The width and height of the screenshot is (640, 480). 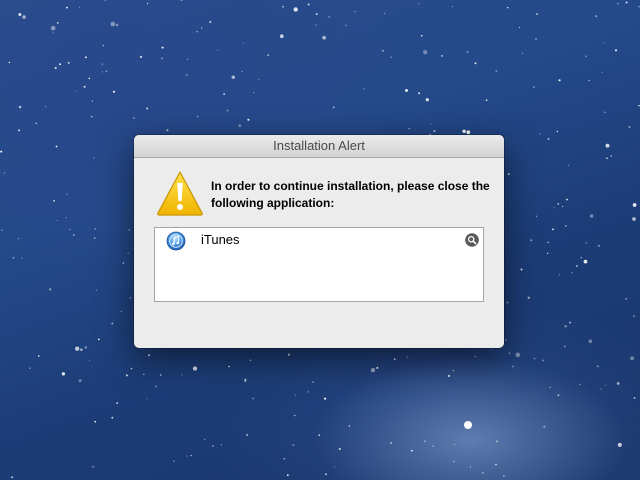 I want to click on magnifier-reveal-icon, so click(x=472, y=240).